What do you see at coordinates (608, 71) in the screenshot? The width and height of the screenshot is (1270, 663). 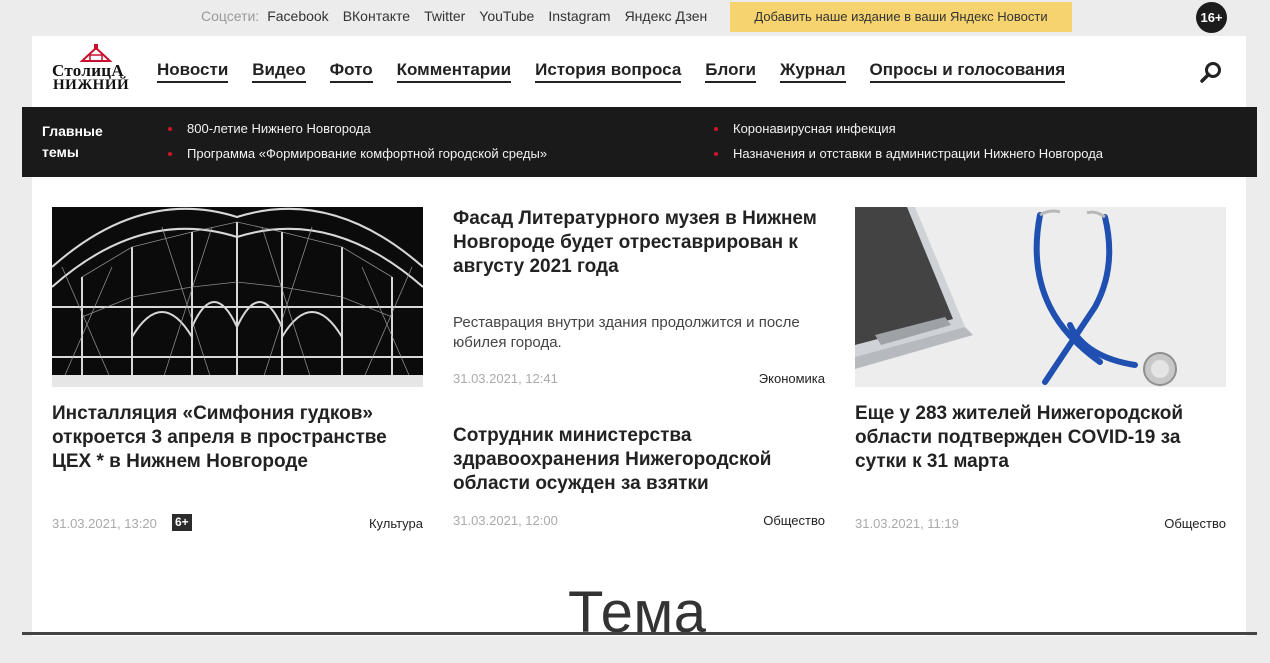 I see `nav-item-history: История вопроса` at bounding box center [608, 71].